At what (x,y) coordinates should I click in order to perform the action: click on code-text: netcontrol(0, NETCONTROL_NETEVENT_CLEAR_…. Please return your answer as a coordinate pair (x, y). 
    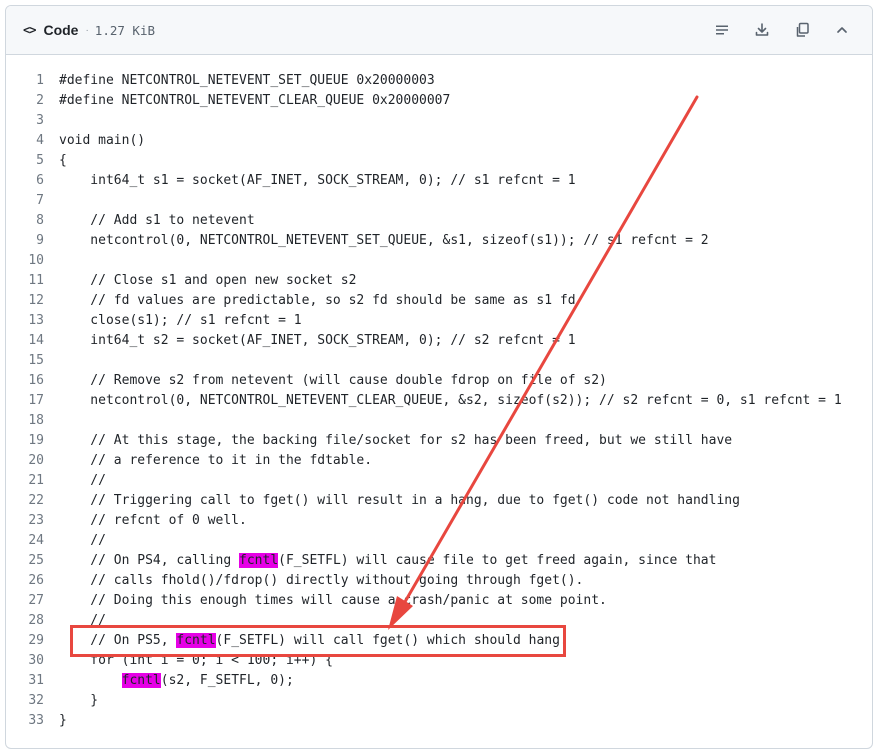
    Looking at the image, I should click on (450, 400).